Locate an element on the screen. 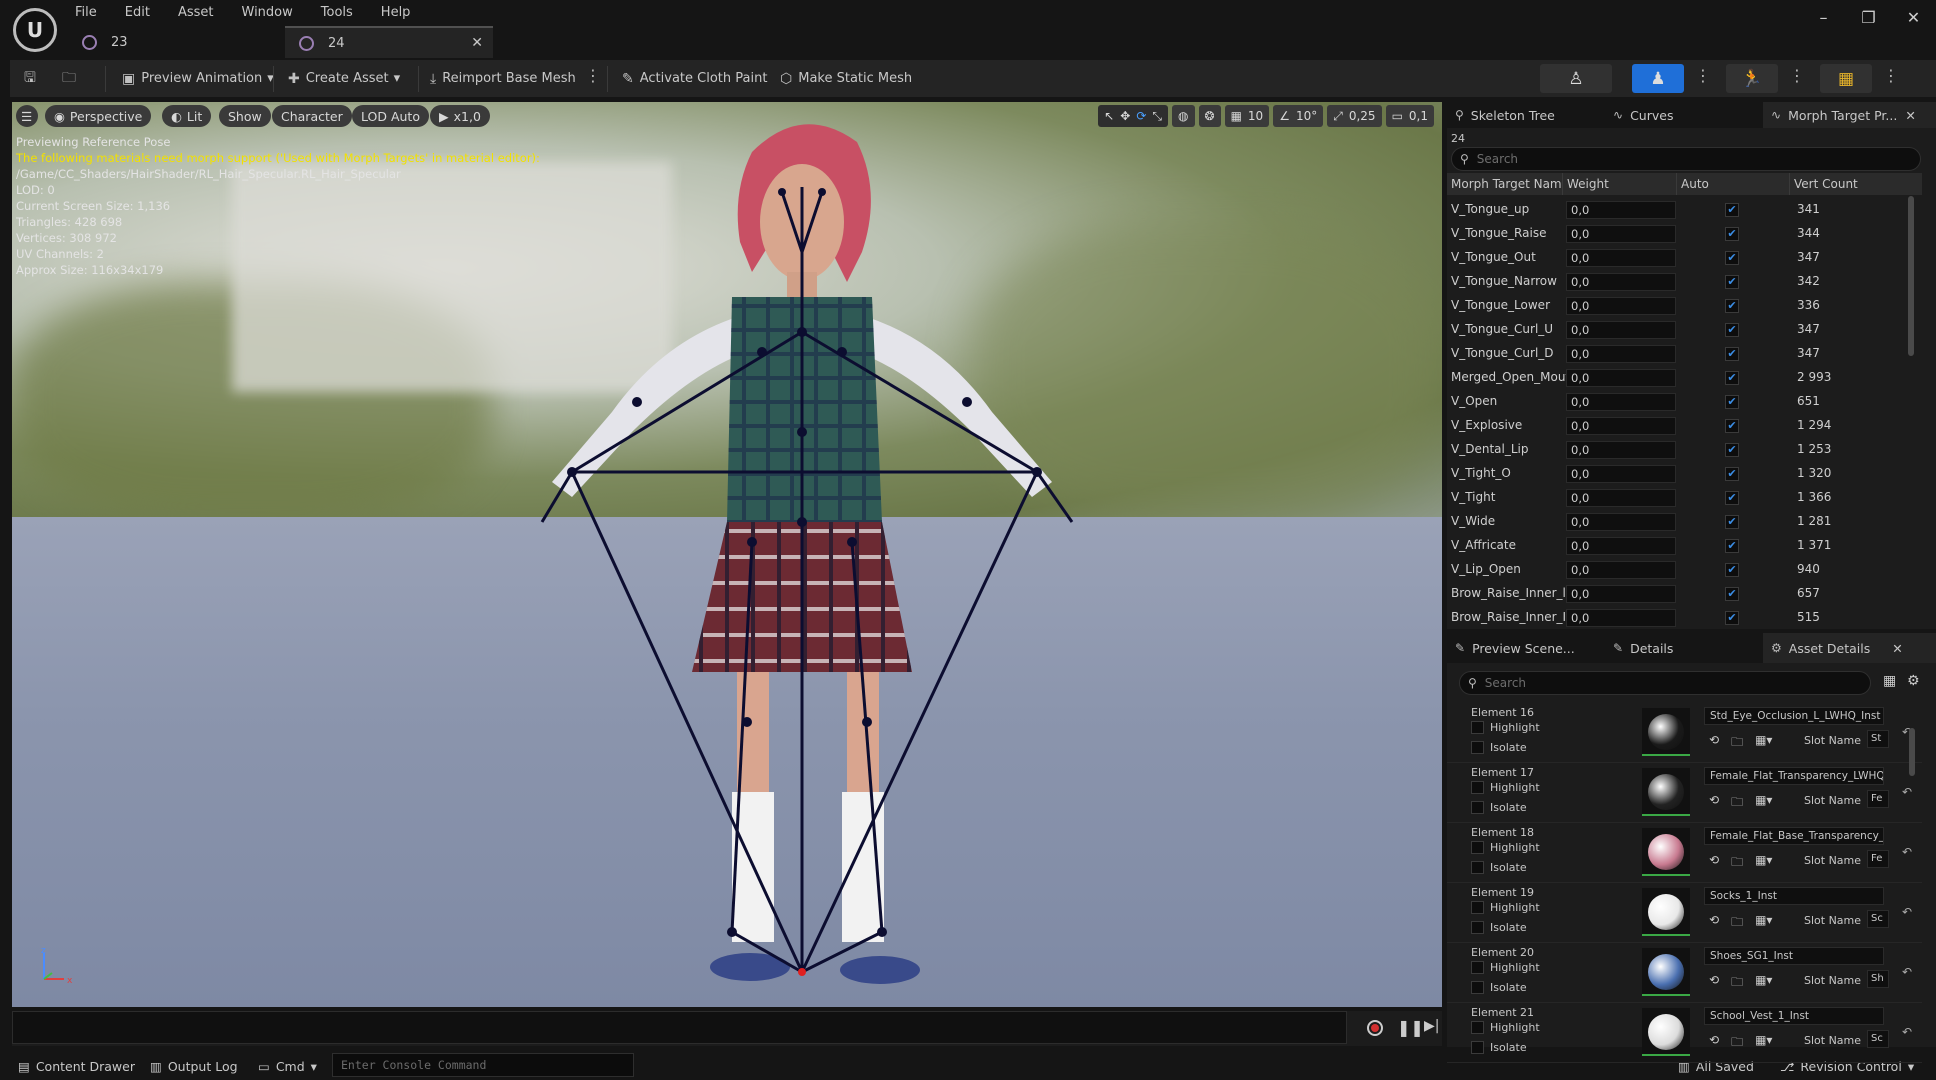  material-name-field: School_Vest_1_Inst is located at coordinates (1794, 1016).